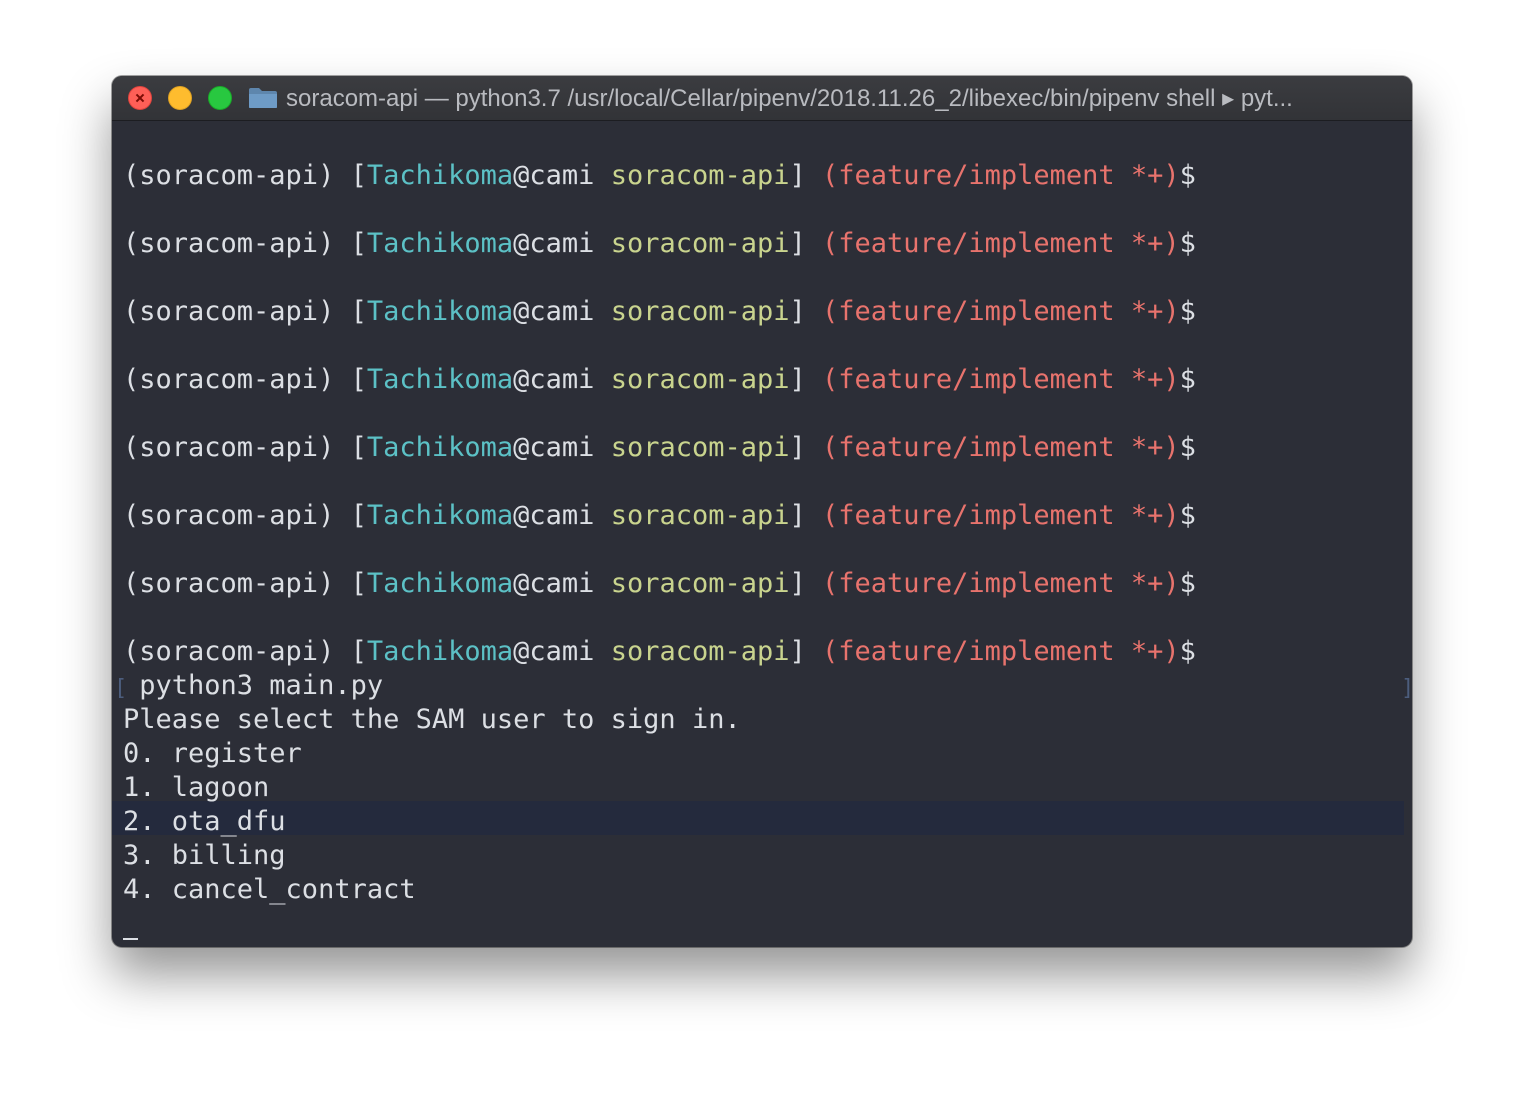  What do you see at coordinates (253, 685) in the screenshot?
I see `command-line: python3 main.py` at bounding box center [253, 685].